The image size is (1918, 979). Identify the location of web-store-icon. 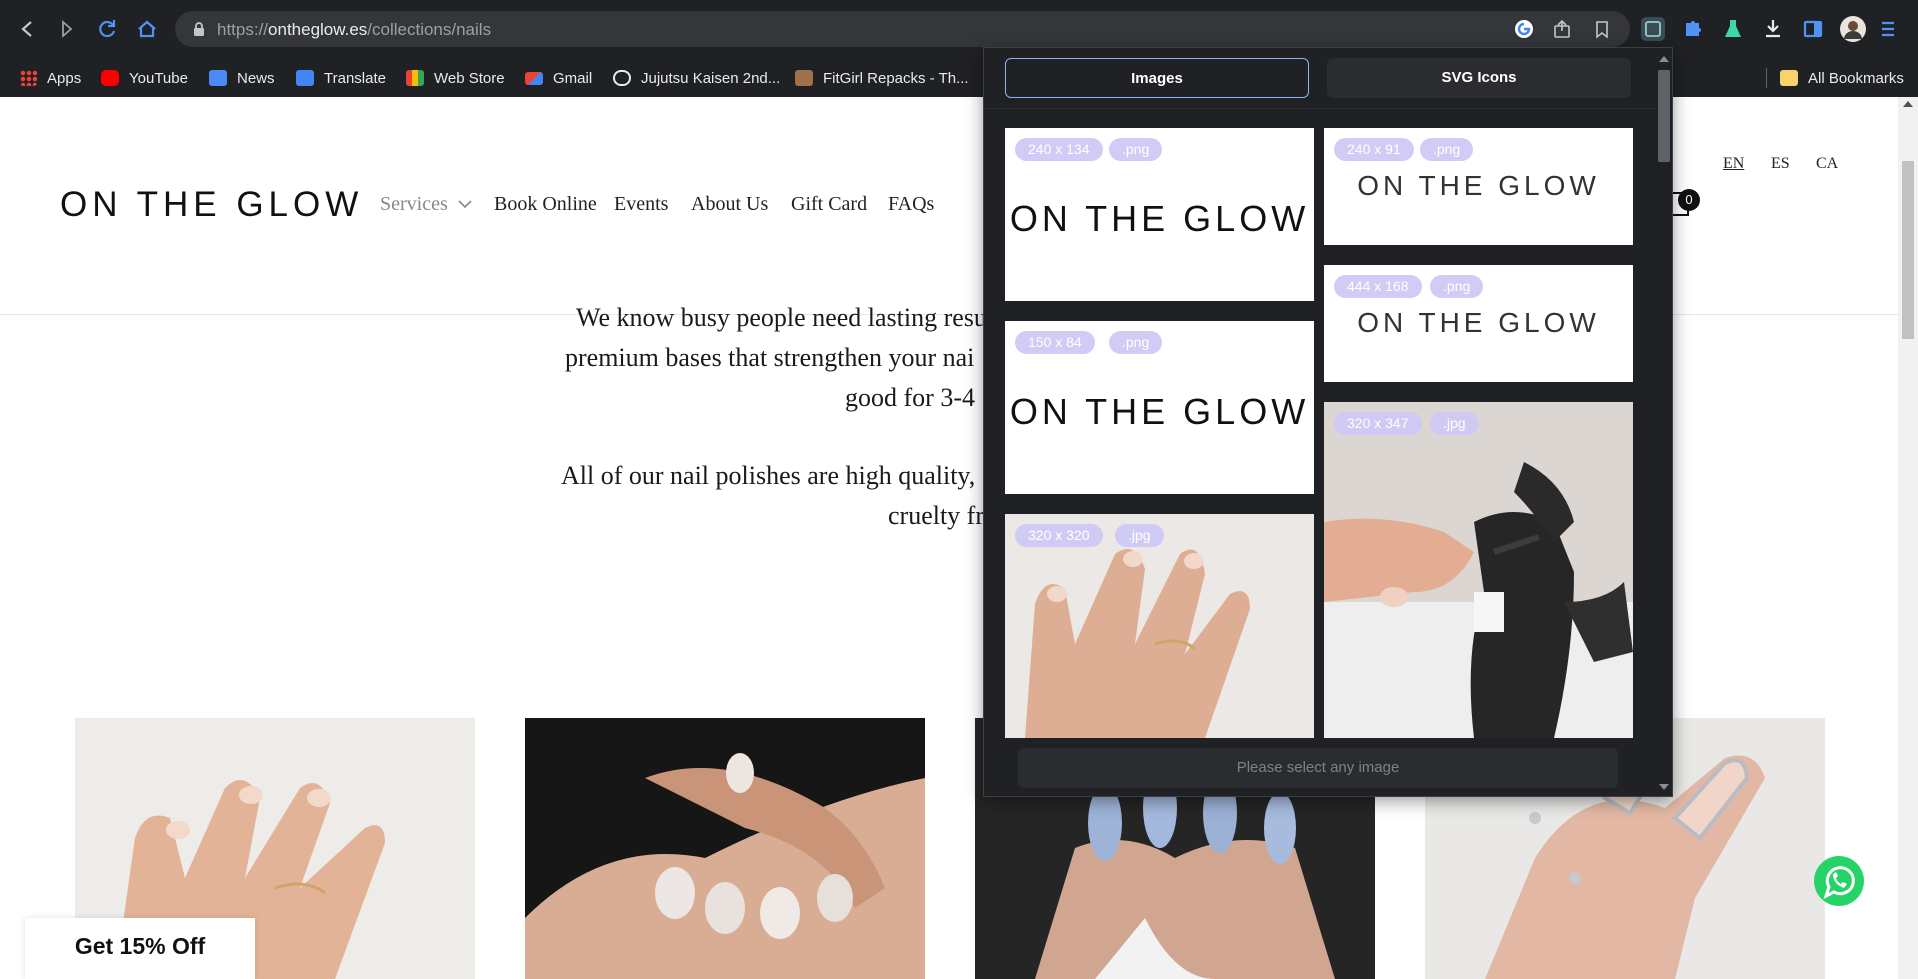
(415, 78).